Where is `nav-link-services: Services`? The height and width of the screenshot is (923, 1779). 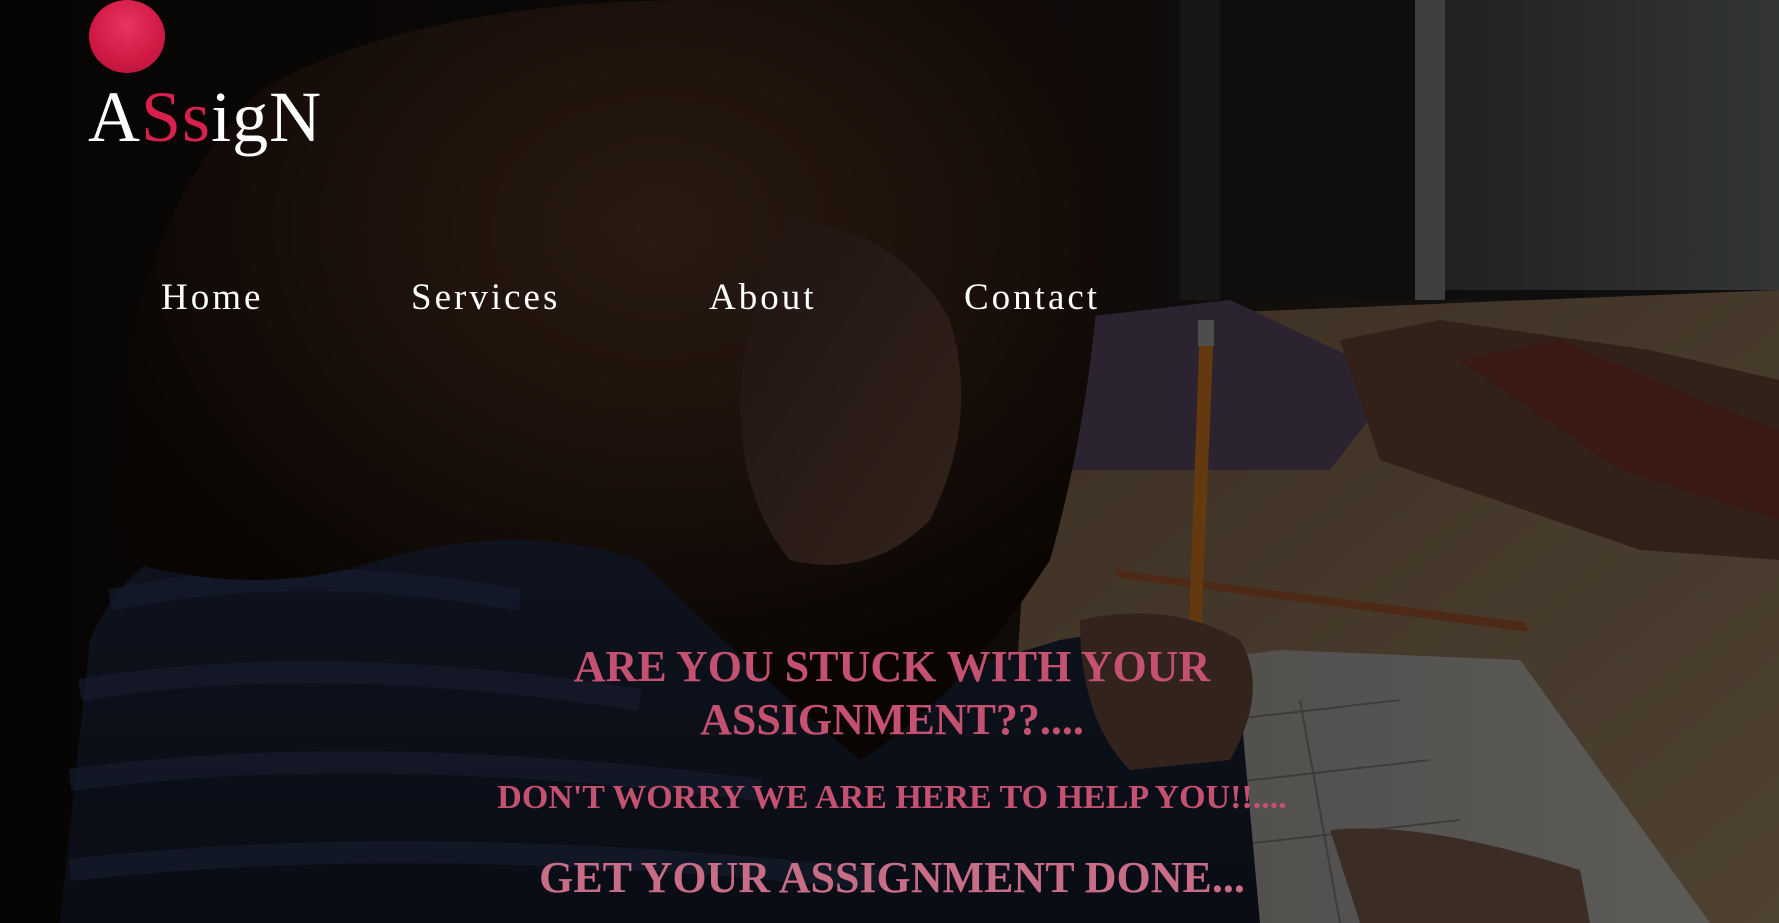 nav-link-services: Services is located at coordinates (485, 298).